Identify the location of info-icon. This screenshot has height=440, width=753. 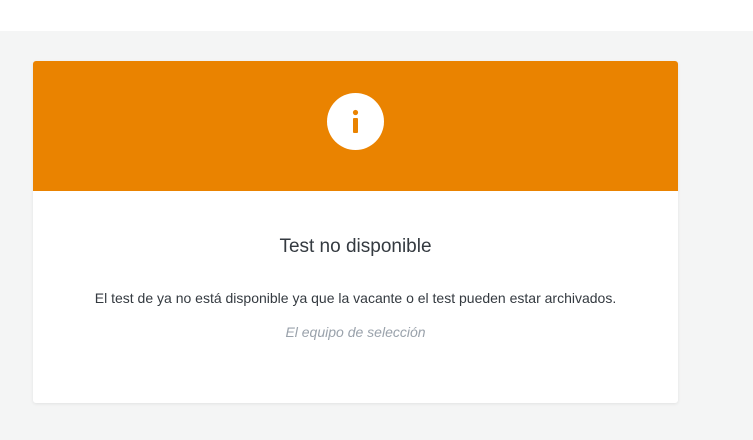
(355, 121).